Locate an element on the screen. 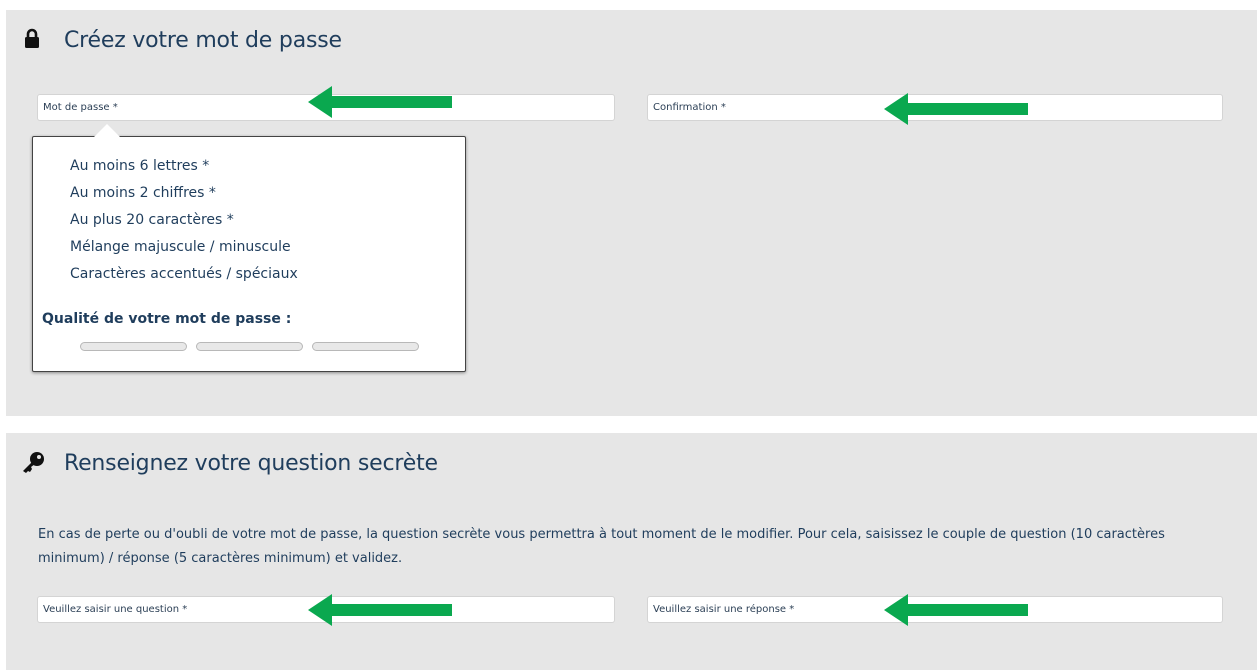 This screenshot has width=1257, height=670. requirement-item: Au moins 2 chiffres * is located at coordinates (143, 193).